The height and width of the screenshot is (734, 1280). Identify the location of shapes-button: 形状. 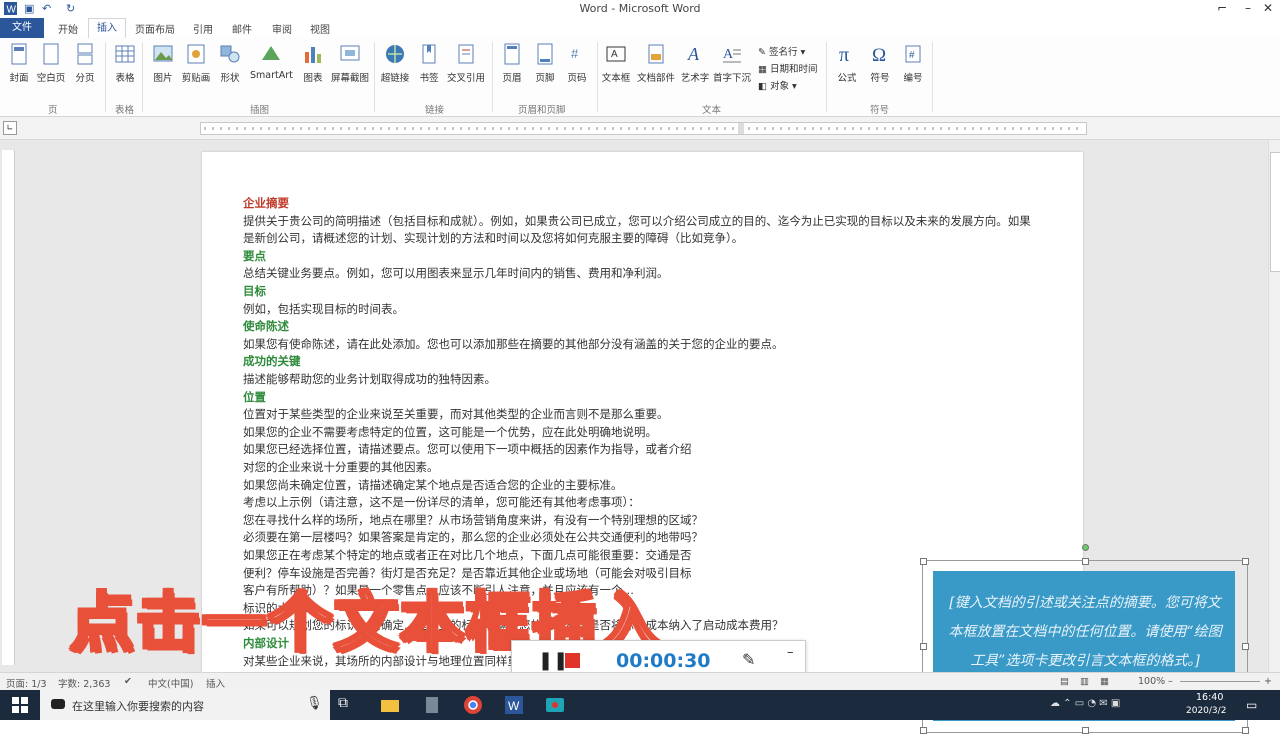
(230, 63).